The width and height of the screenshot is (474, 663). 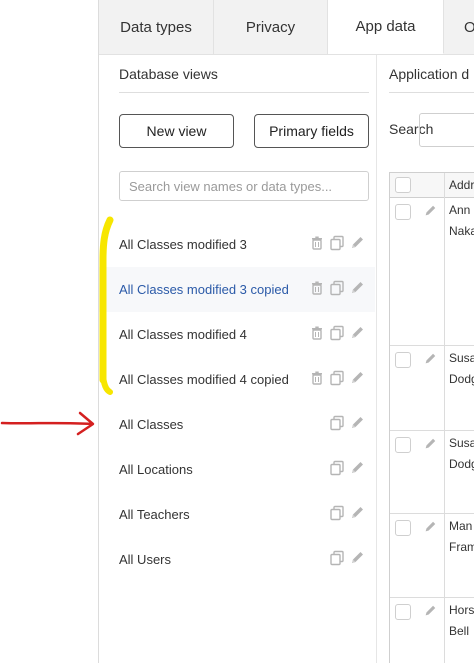 I want to click on list-item: All Users, so click(x=237, y=559).